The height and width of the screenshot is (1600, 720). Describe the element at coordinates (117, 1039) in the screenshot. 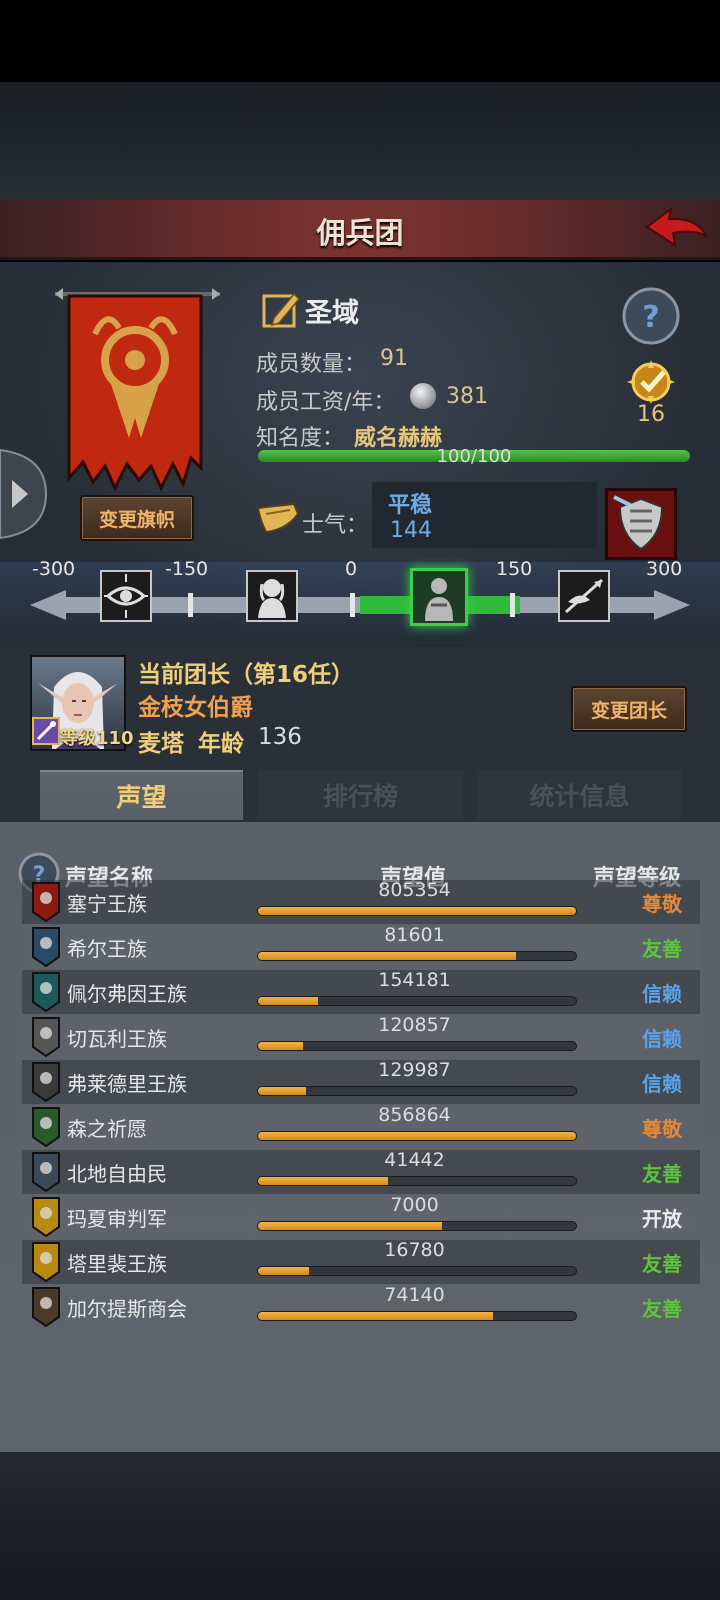

I see `reputation-name: 切瓦利王族` at that location.